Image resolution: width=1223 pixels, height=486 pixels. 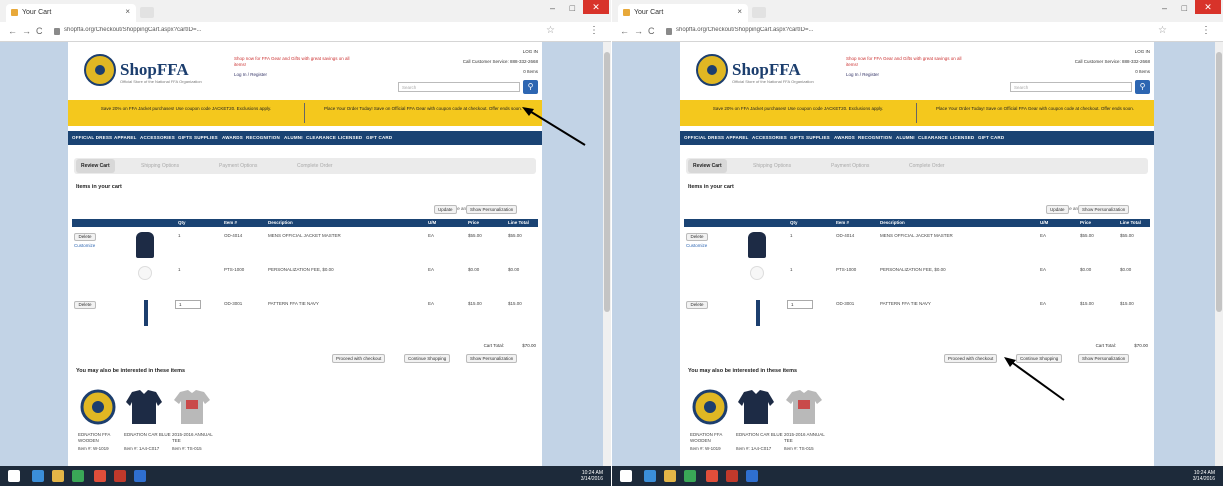 I want to click on ffa-emblem-icon, so click(x=100, y=70).